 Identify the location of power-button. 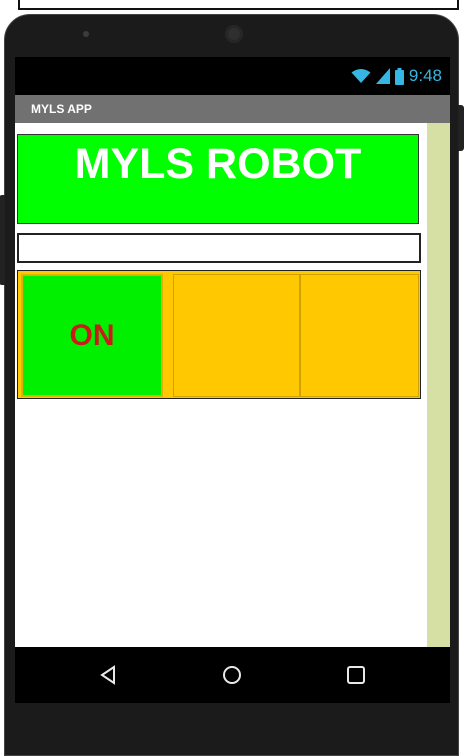
(461, 128).